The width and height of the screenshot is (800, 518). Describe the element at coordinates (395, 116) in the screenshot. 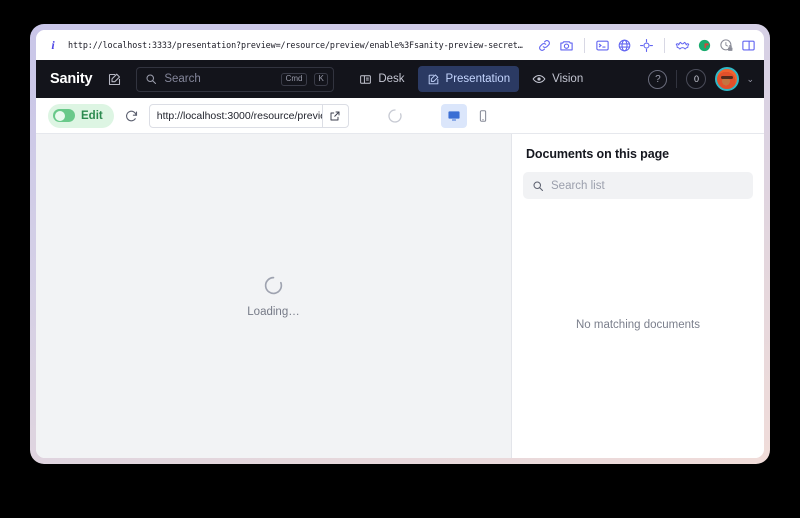

I see `toolbar-loading-spinner` at that location.